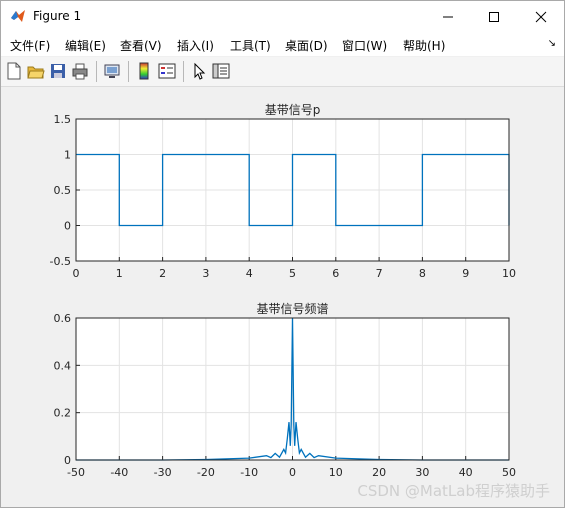 This screenshot has height=508, width=565. I want to click on dock-arrow-icon: ↘, so click(552, 43).